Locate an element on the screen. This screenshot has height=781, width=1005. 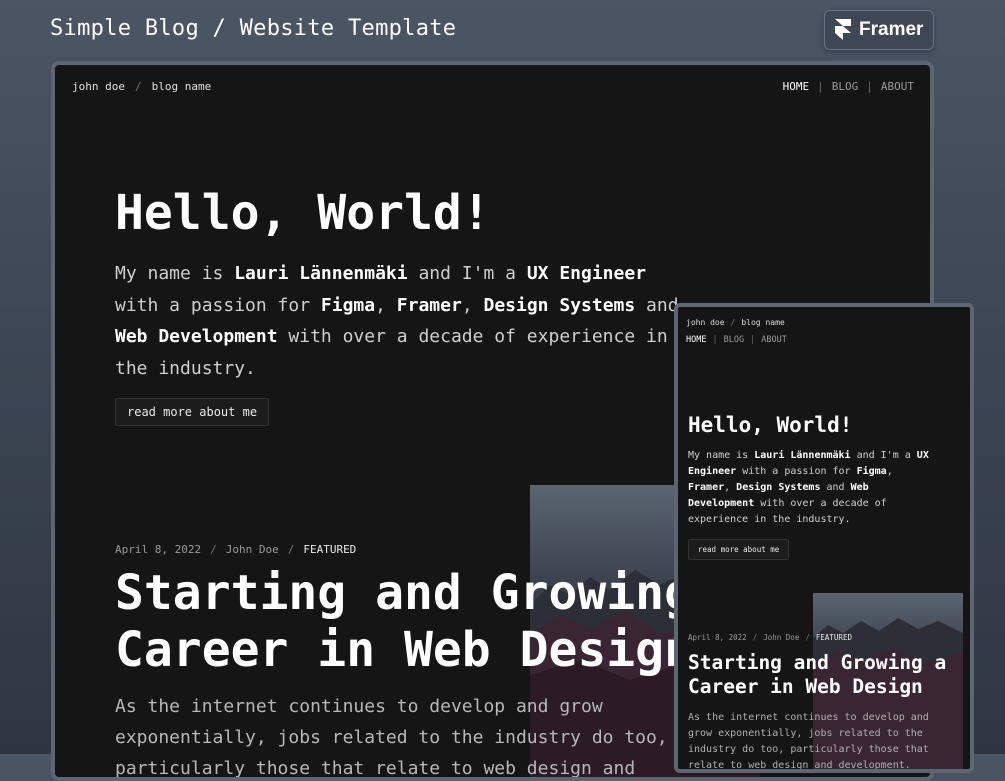
mobile-nav: HOME | BLOG | ABOUT is located at coordinates (736, 340).